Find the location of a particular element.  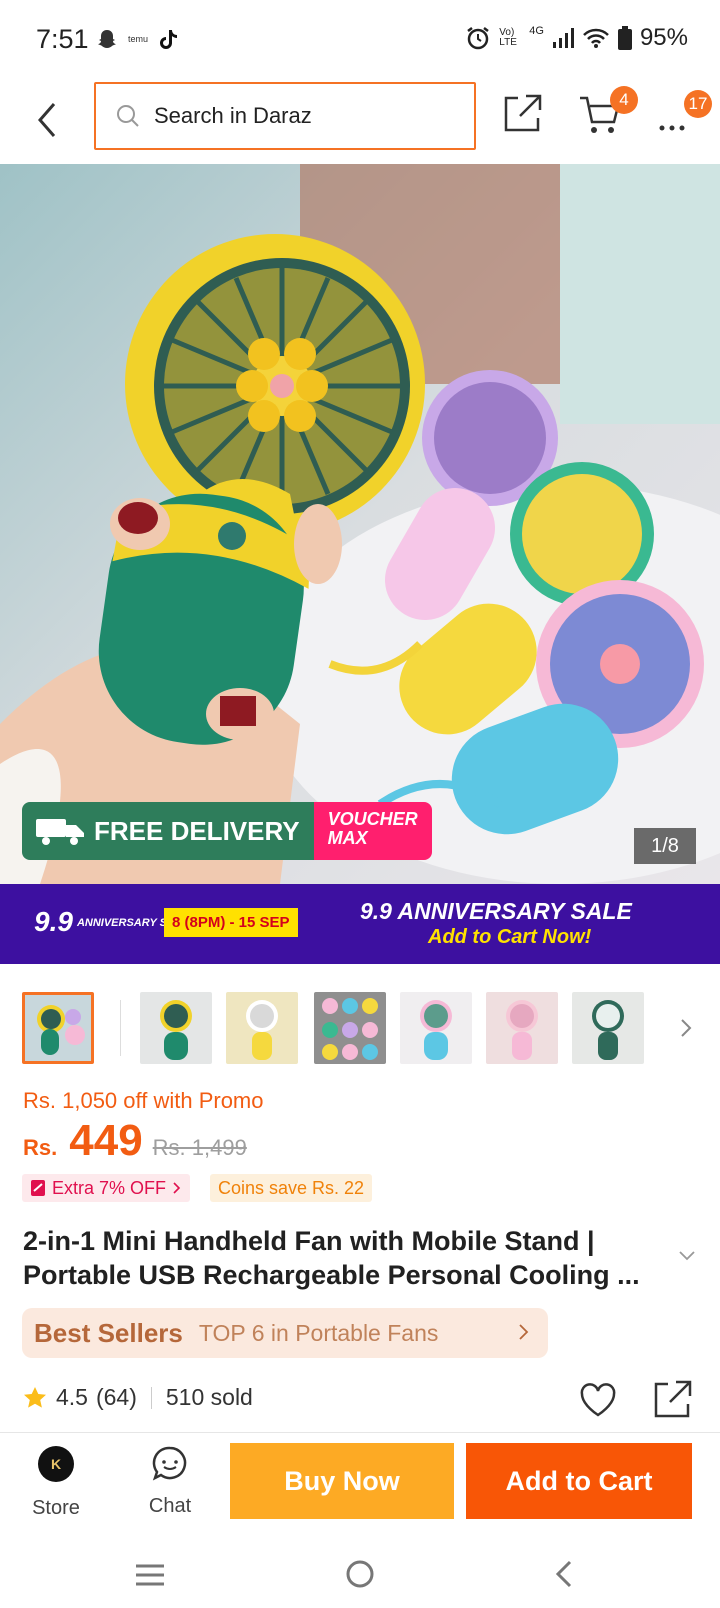

snapchat-icon is located at coordinates (107, 39).